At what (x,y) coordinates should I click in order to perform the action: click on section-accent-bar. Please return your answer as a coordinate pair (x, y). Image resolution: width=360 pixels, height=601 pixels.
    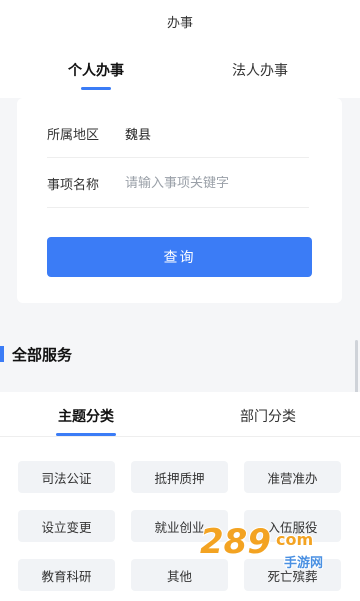
    Looking at the image, I should click on (2, 354).